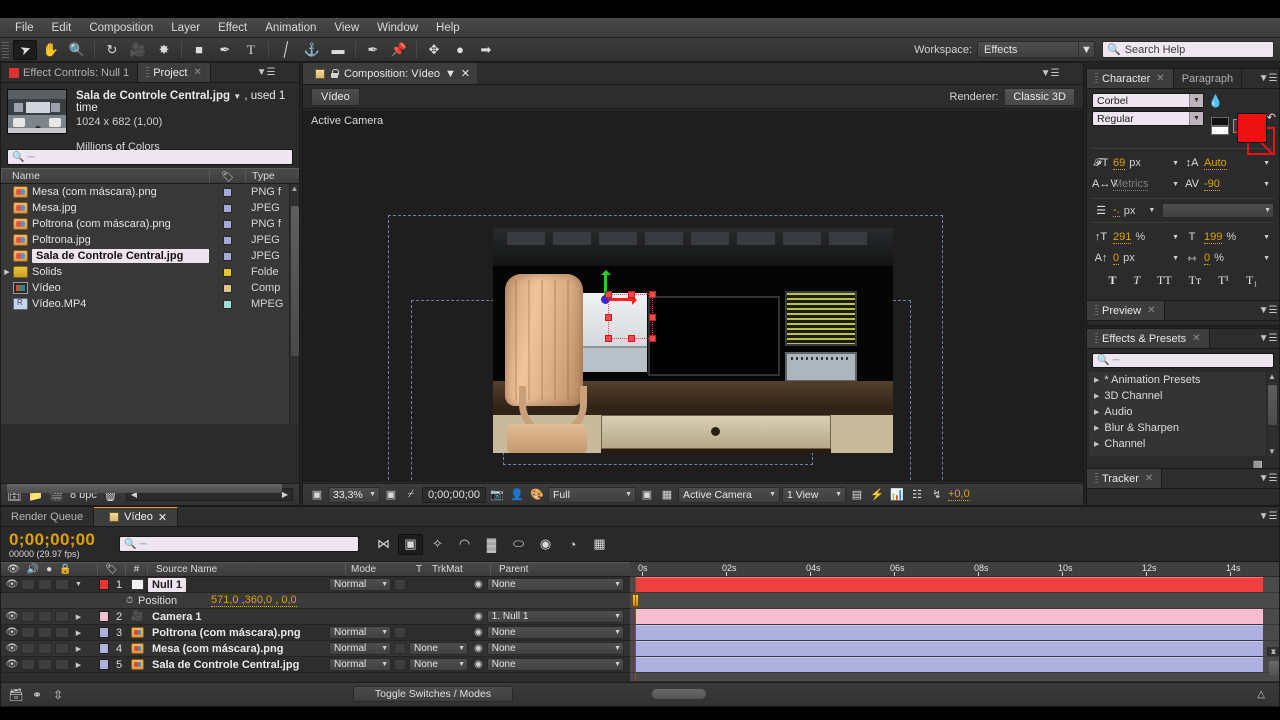 The width and height of the screenshot is (1280, 720). Describe the element at coordinates (947, 694) in the screenshot. I see `timeline-hscrollbar: △` at that location.